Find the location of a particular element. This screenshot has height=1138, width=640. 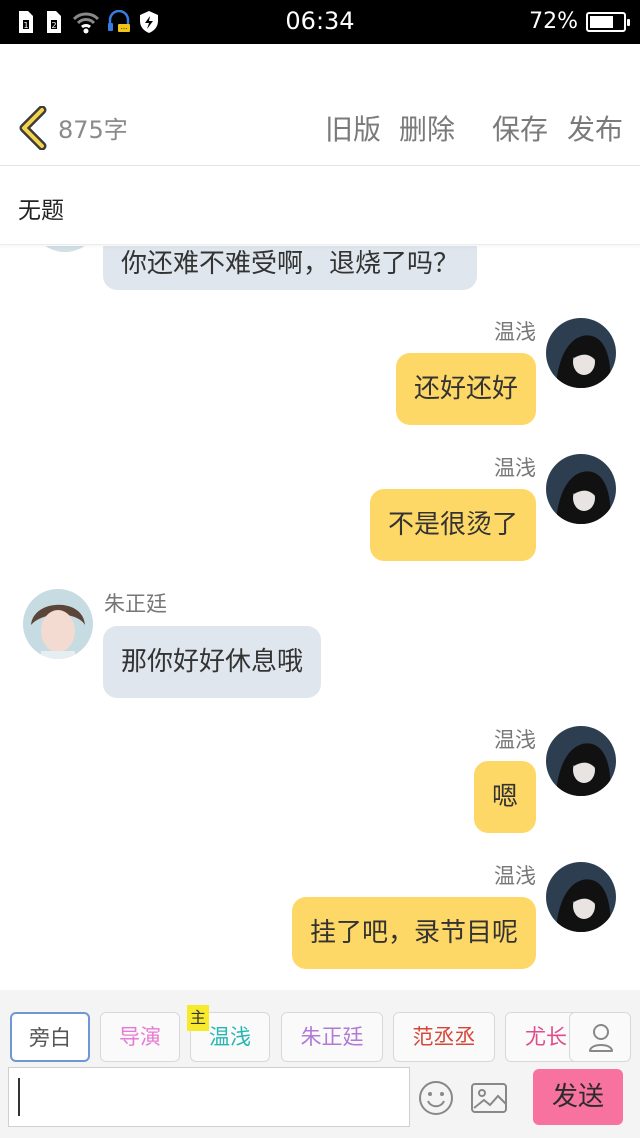

word-count: 875字 is located at coordinates (93, 130).